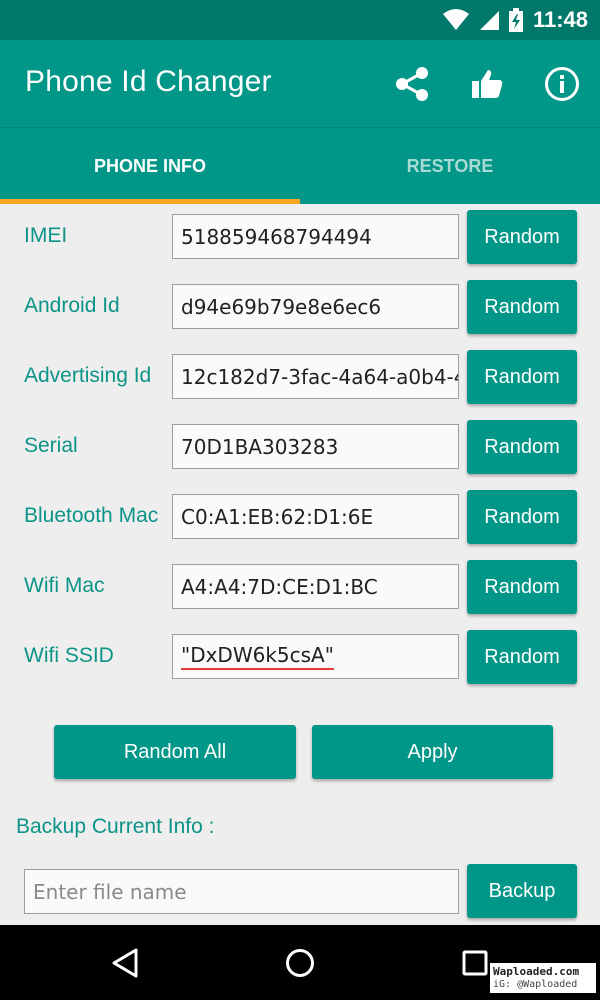 The height and width of the screenshot is (1000, 600). What do you see at coordinates (522, 237) in the screenshot?
I see `random-imei-button: Random` at bounding box center [522, 237].